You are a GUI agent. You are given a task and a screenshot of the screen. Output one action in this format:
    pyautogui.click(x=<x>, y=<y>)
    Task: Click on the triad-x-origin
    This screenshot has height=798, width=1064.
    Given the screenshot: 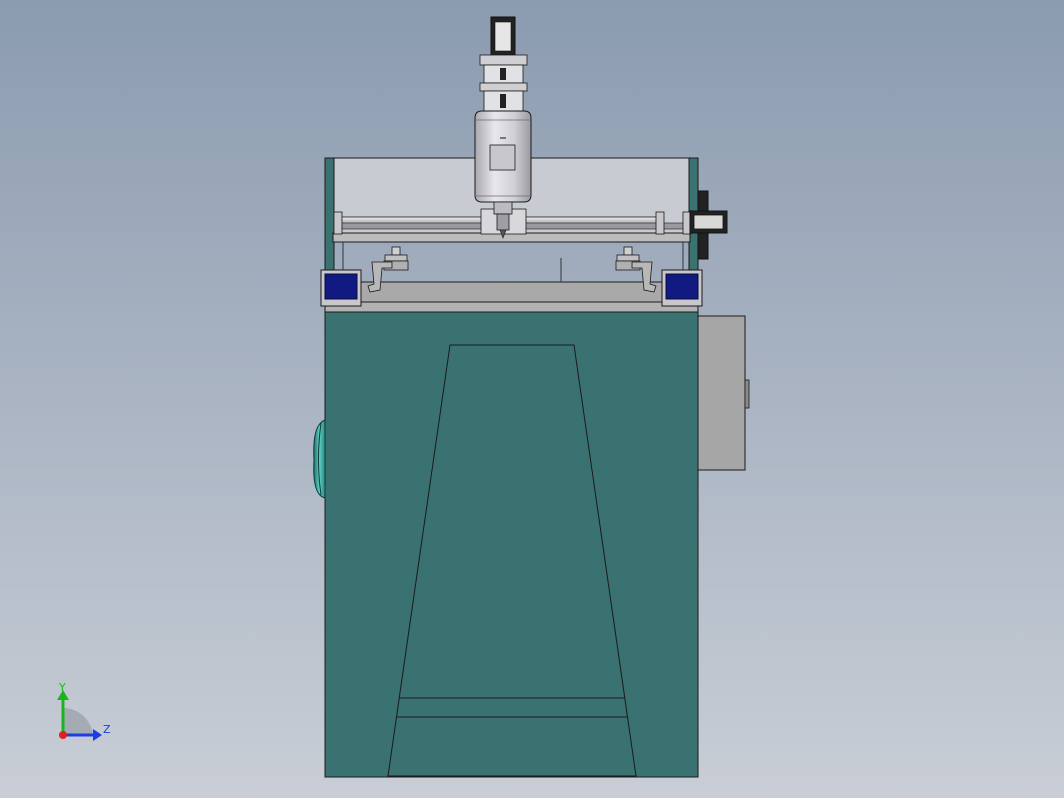 What is the action you would take?
    pyautogui.click(x=63, y=735)
    